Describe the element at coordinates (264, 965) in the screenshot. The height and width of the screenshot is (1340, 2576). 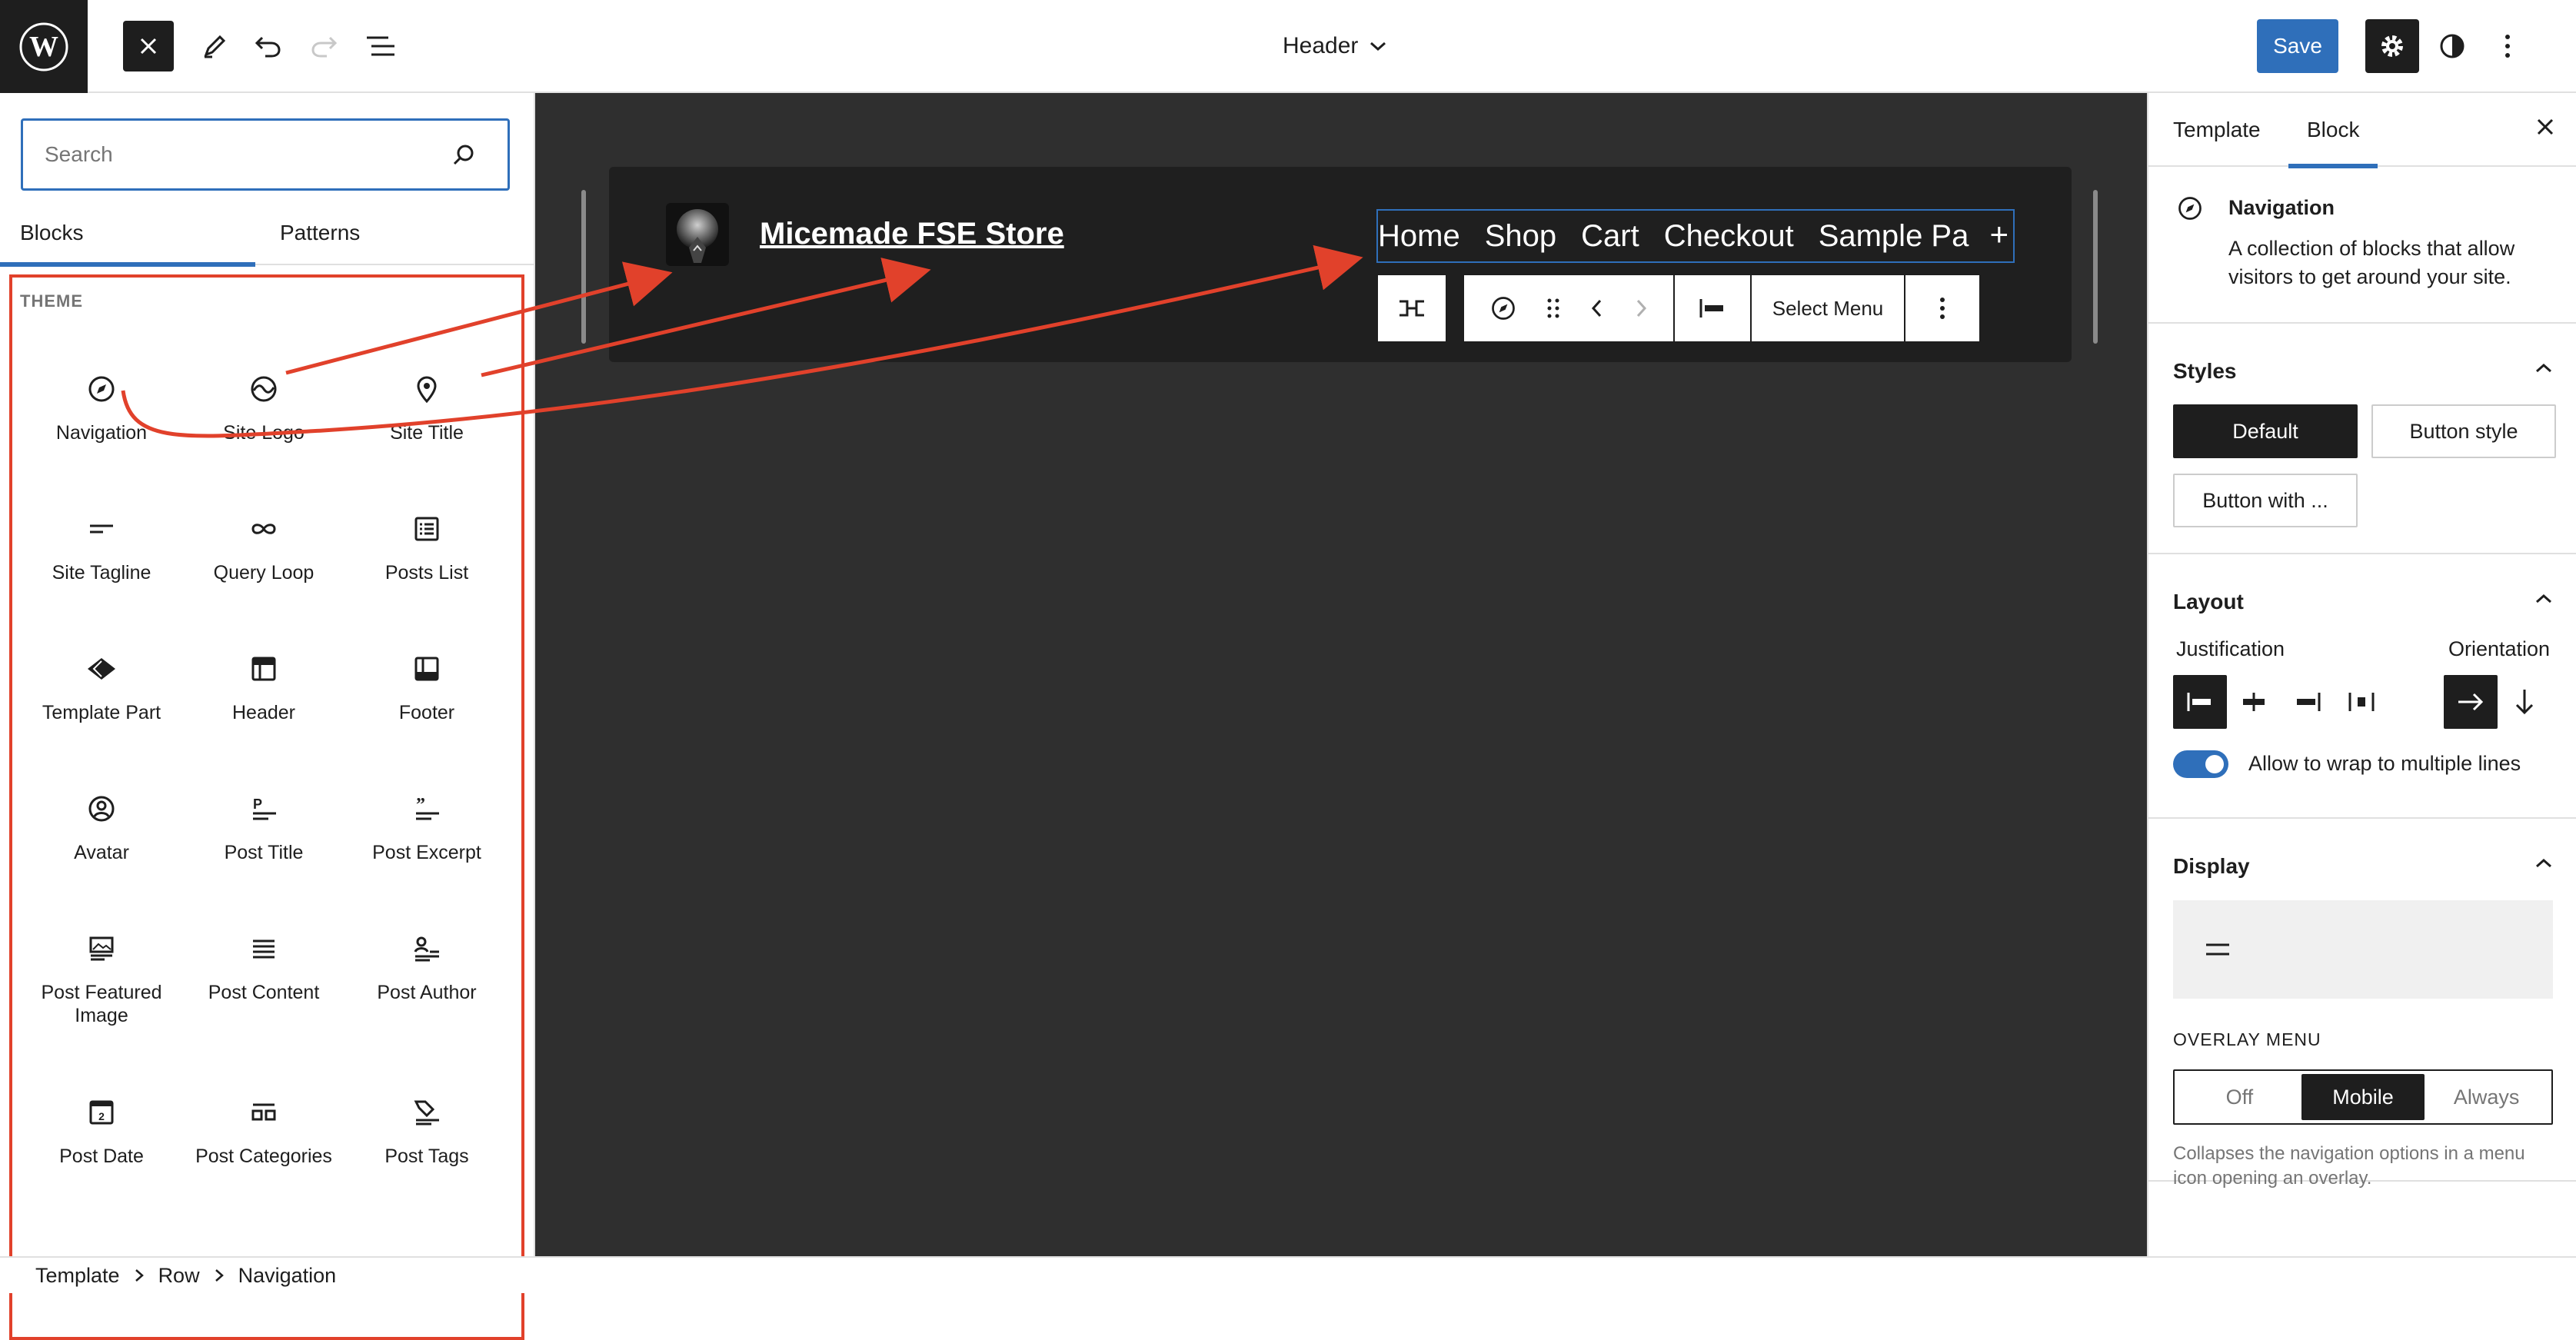
I see `block-post-content: Post Content` at that location.